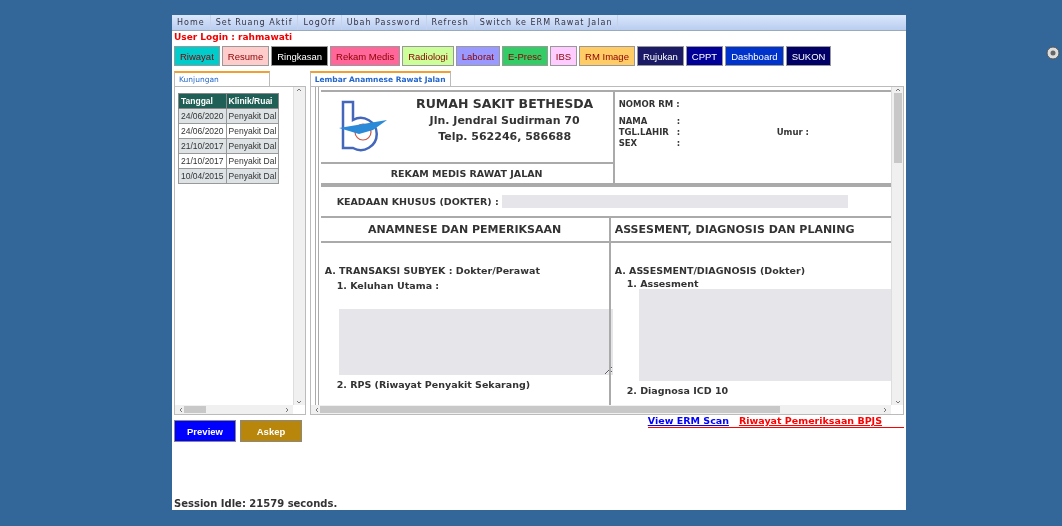 This screenshot has height=526, width=1062. What do you see at coordinates (202, 101) in the screenshot?
I see `column-header: Tanggal` at bounding box center [202, 101].